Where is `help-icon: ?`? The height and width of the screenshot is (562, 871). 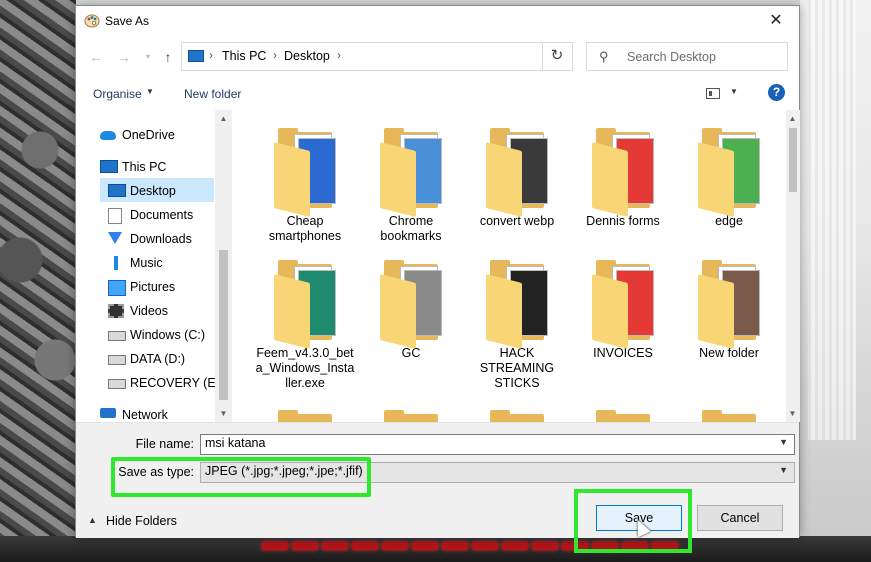 help-icon: ? is located at coordinates (776, 92).